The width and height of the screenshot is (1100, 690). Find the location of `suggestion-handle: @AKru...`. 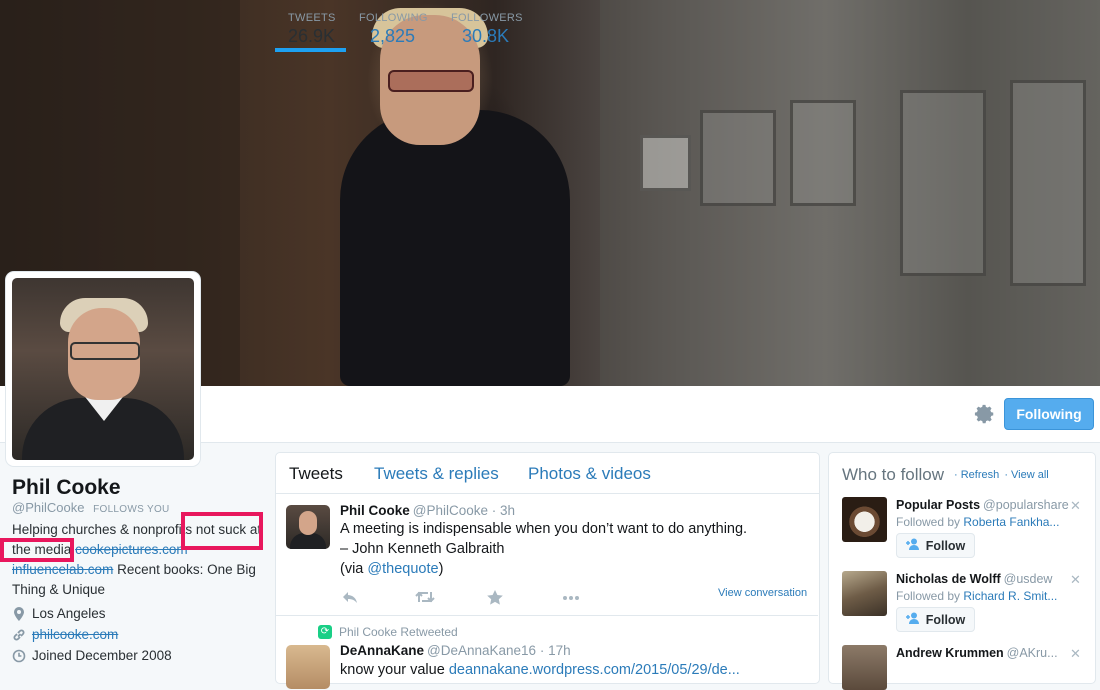

suggestion-handle: @AKru... is located at coordinates (1032, 653).